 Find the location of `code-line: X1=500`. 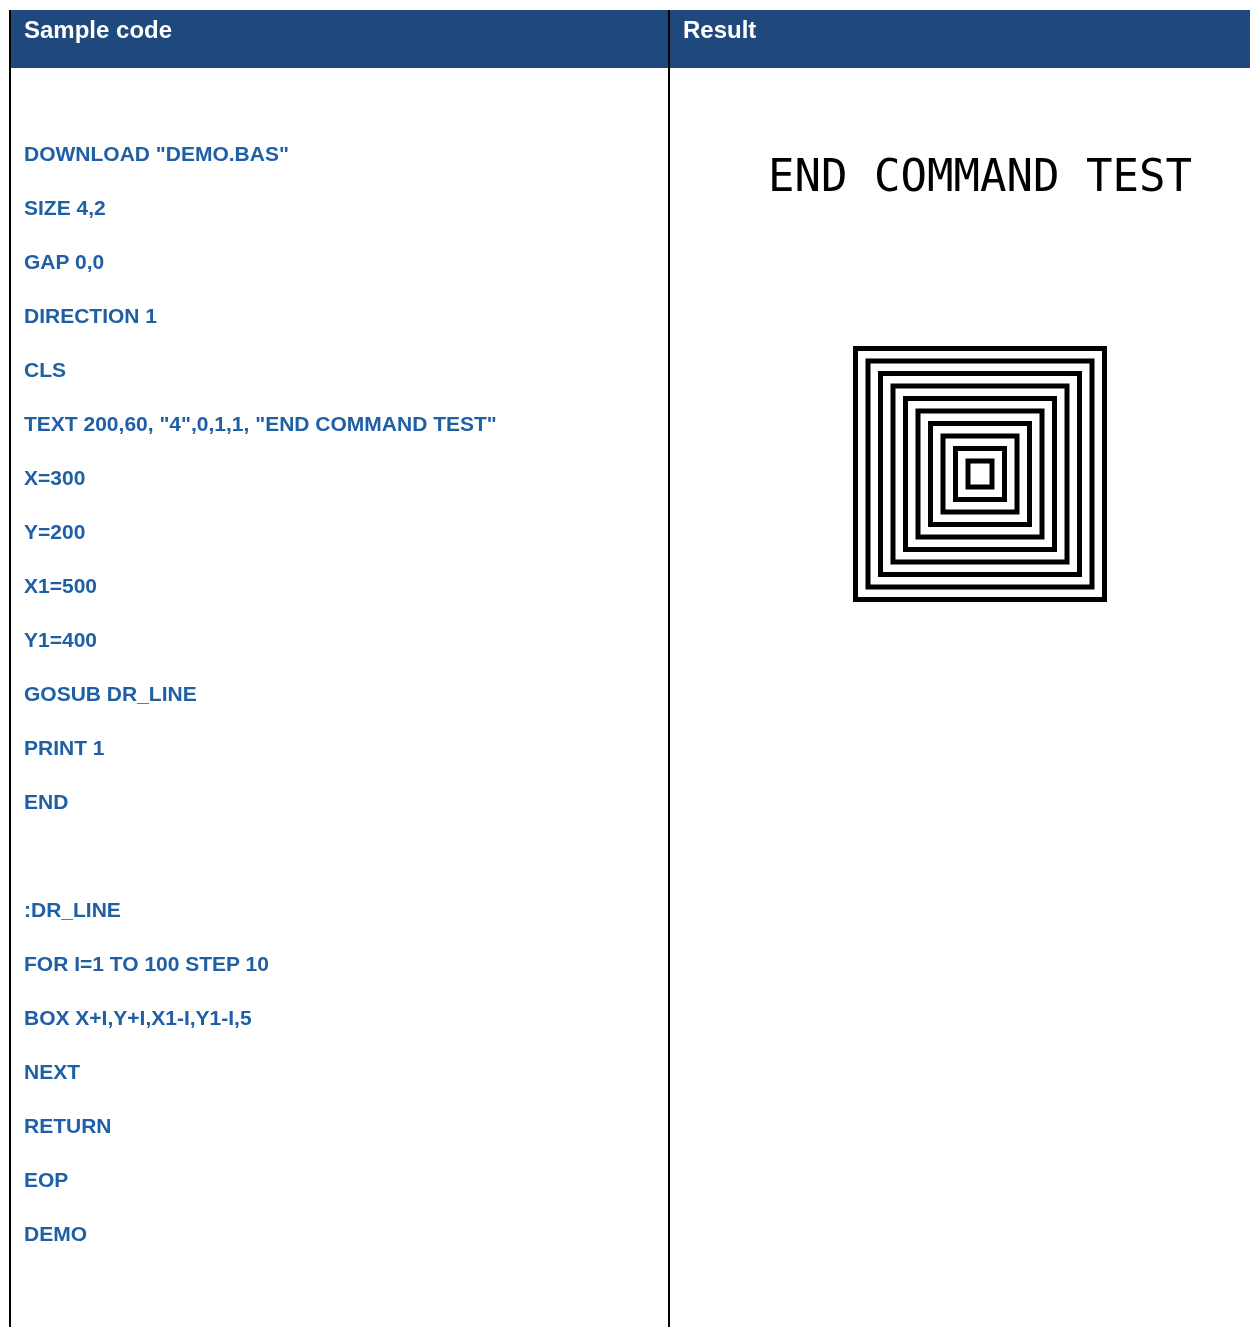

code-line: X1=500 is located at coordinates (60, 586).